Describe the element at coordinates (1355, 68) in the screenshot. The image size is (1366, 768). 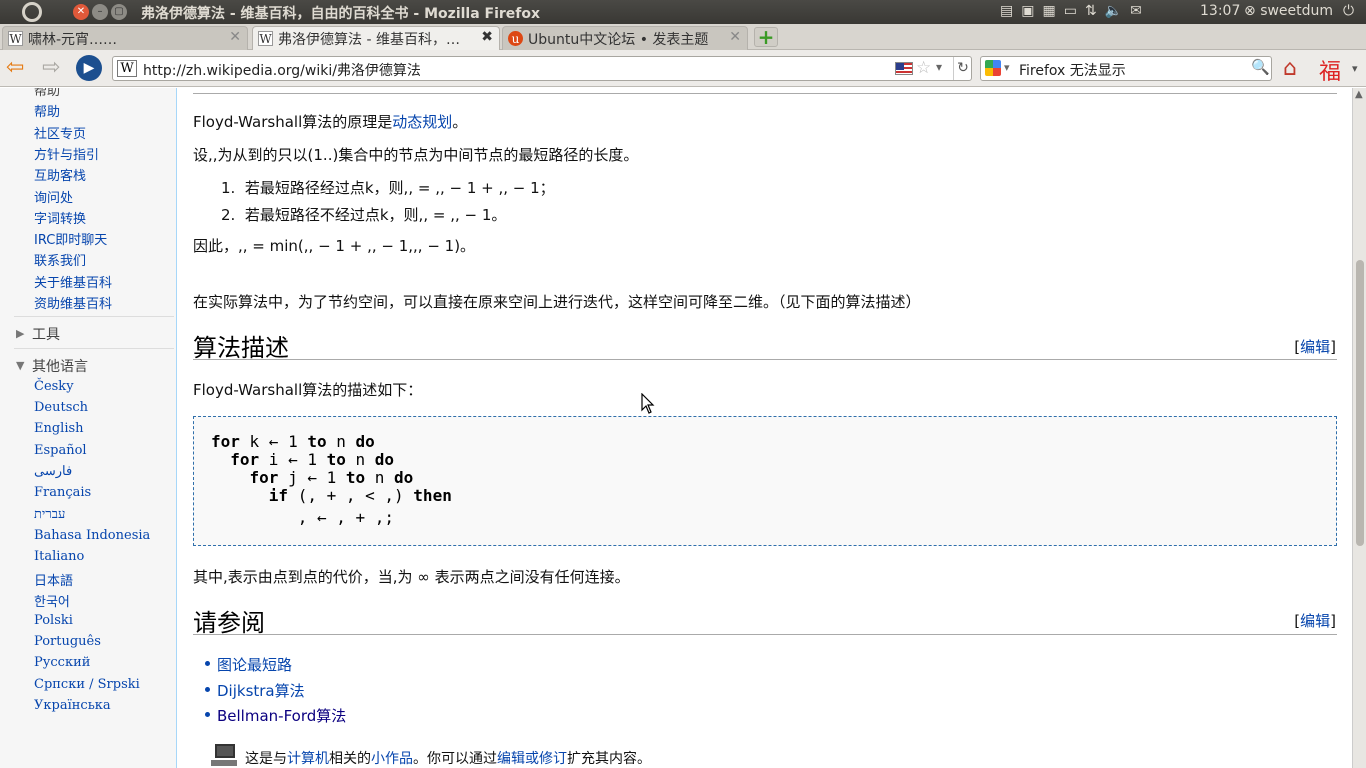
I see `toolbar-menu-icon: ▾` at that location.